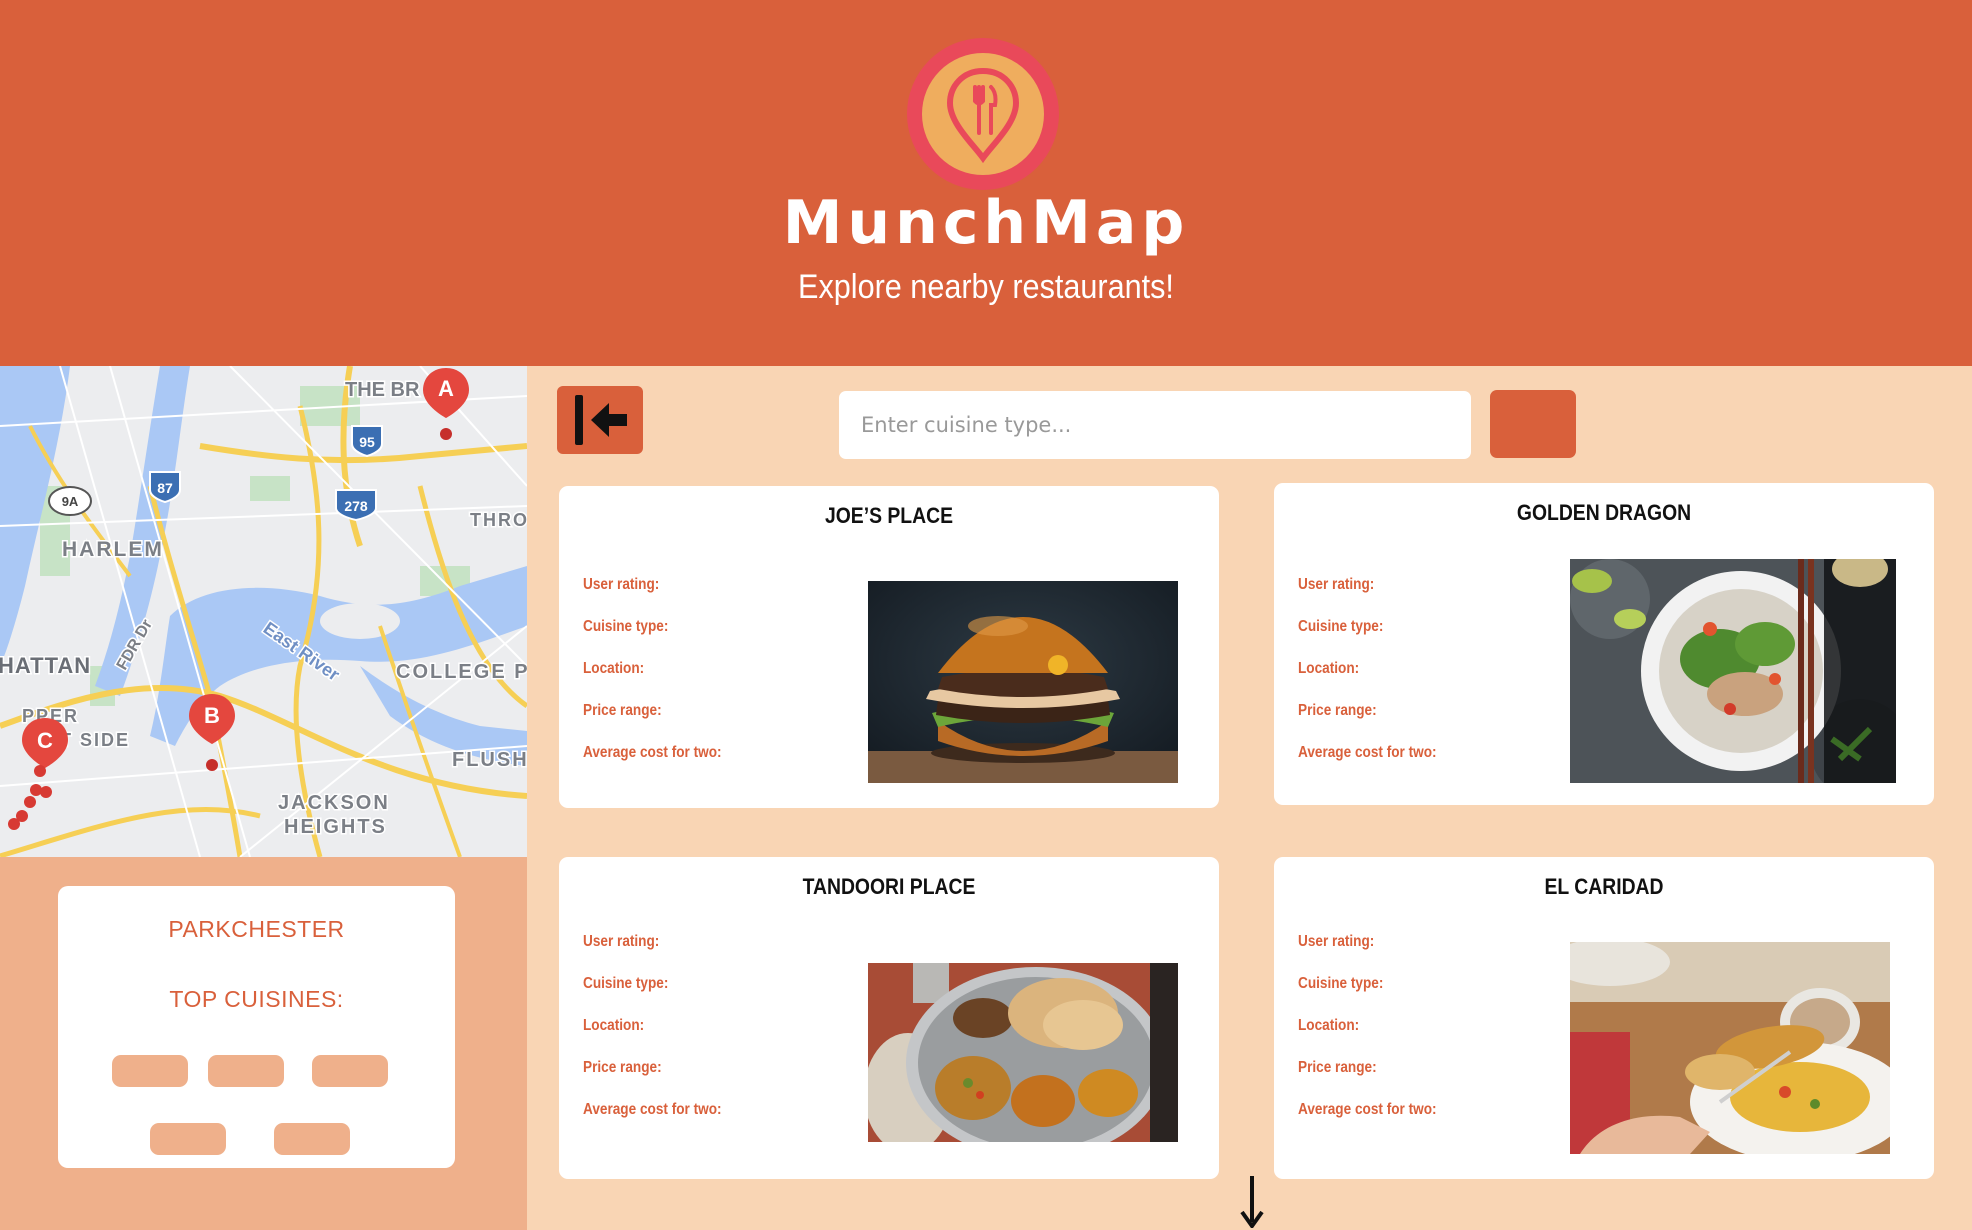  Describe the element at coordinates (256, 929) in the screenshot. I see `neighborhood-name: PARKCHESTER` at that location.